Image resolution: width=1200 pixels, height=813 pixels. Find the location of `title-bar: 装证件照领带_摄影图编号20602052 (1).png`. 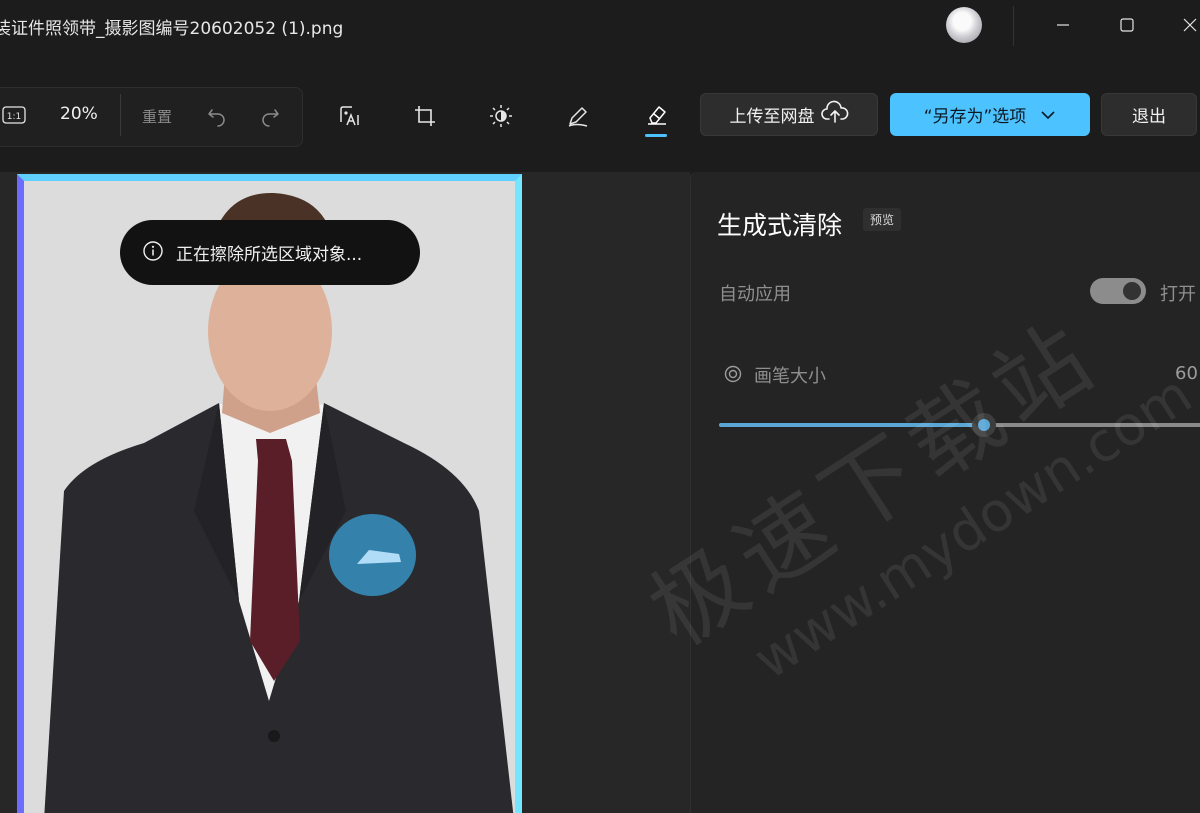

title-bar: 装证件照领带_摄影图编号20602052 (1).png is located at coordinates (600, 26).